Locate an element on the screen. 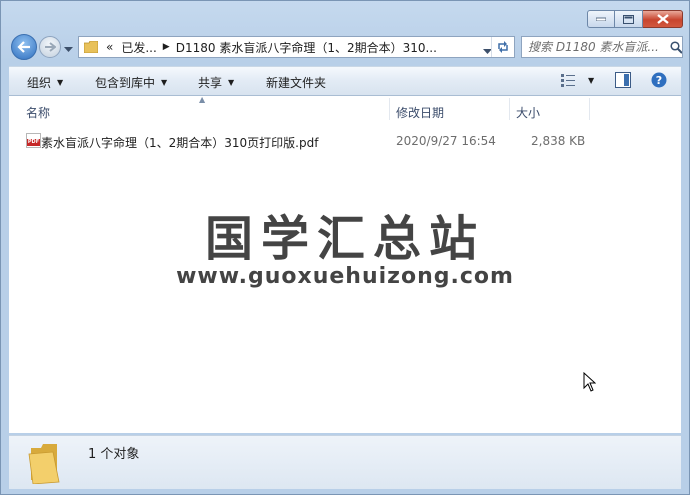  share-menu: 共享 ▼ is located at coordinates (216, 82).